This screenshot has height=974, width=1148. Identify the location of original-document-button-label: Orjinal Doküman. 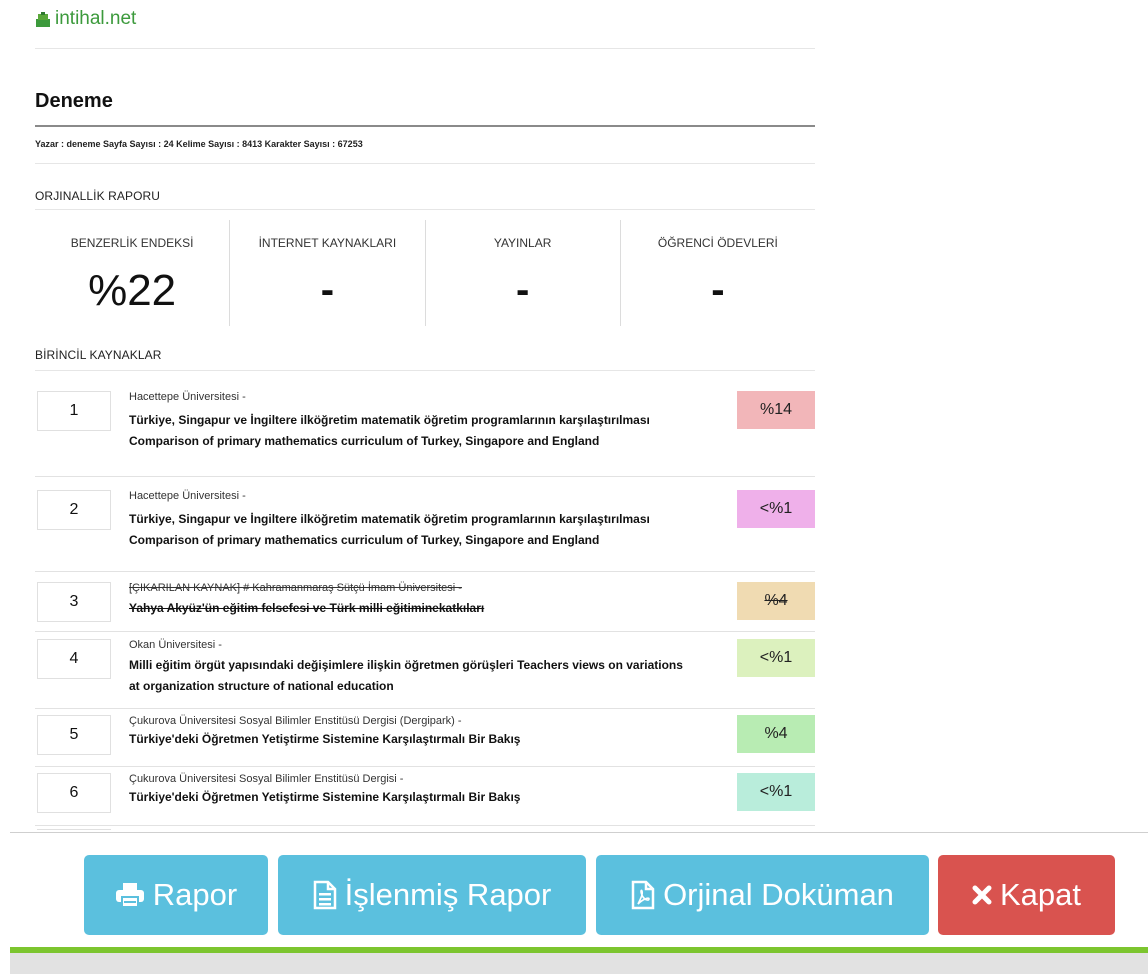
(778, 894).